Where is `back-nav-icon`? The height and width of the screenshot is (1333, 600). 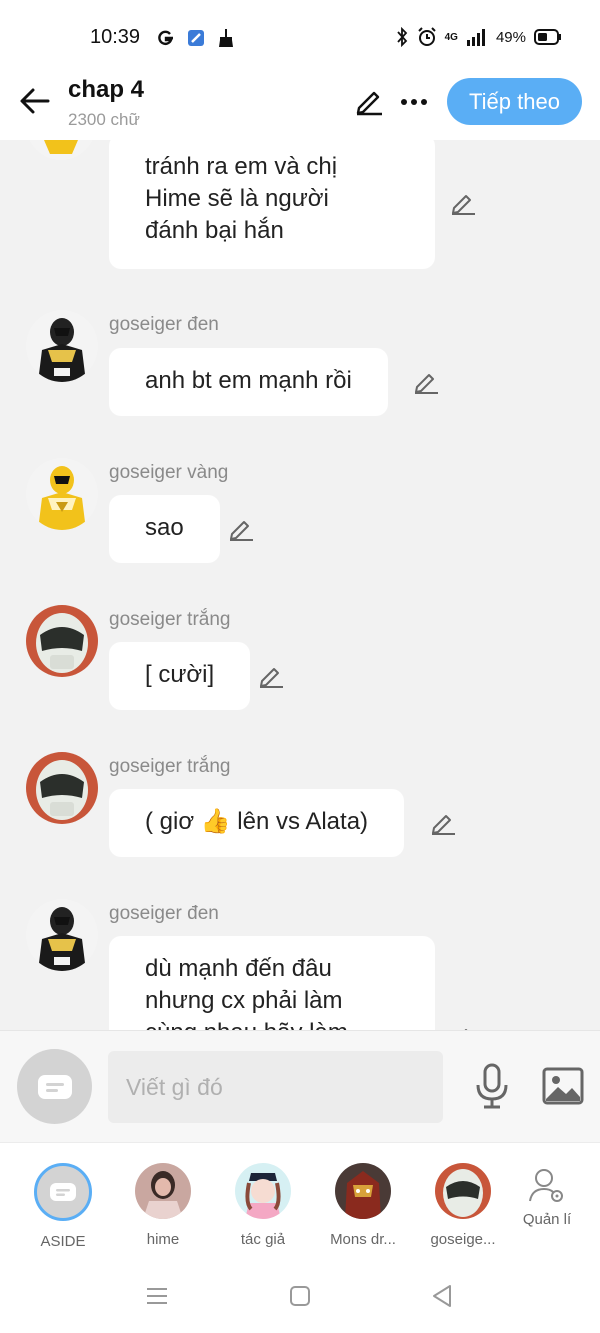 back-nav-icon is located at coordinates (442, 1296).